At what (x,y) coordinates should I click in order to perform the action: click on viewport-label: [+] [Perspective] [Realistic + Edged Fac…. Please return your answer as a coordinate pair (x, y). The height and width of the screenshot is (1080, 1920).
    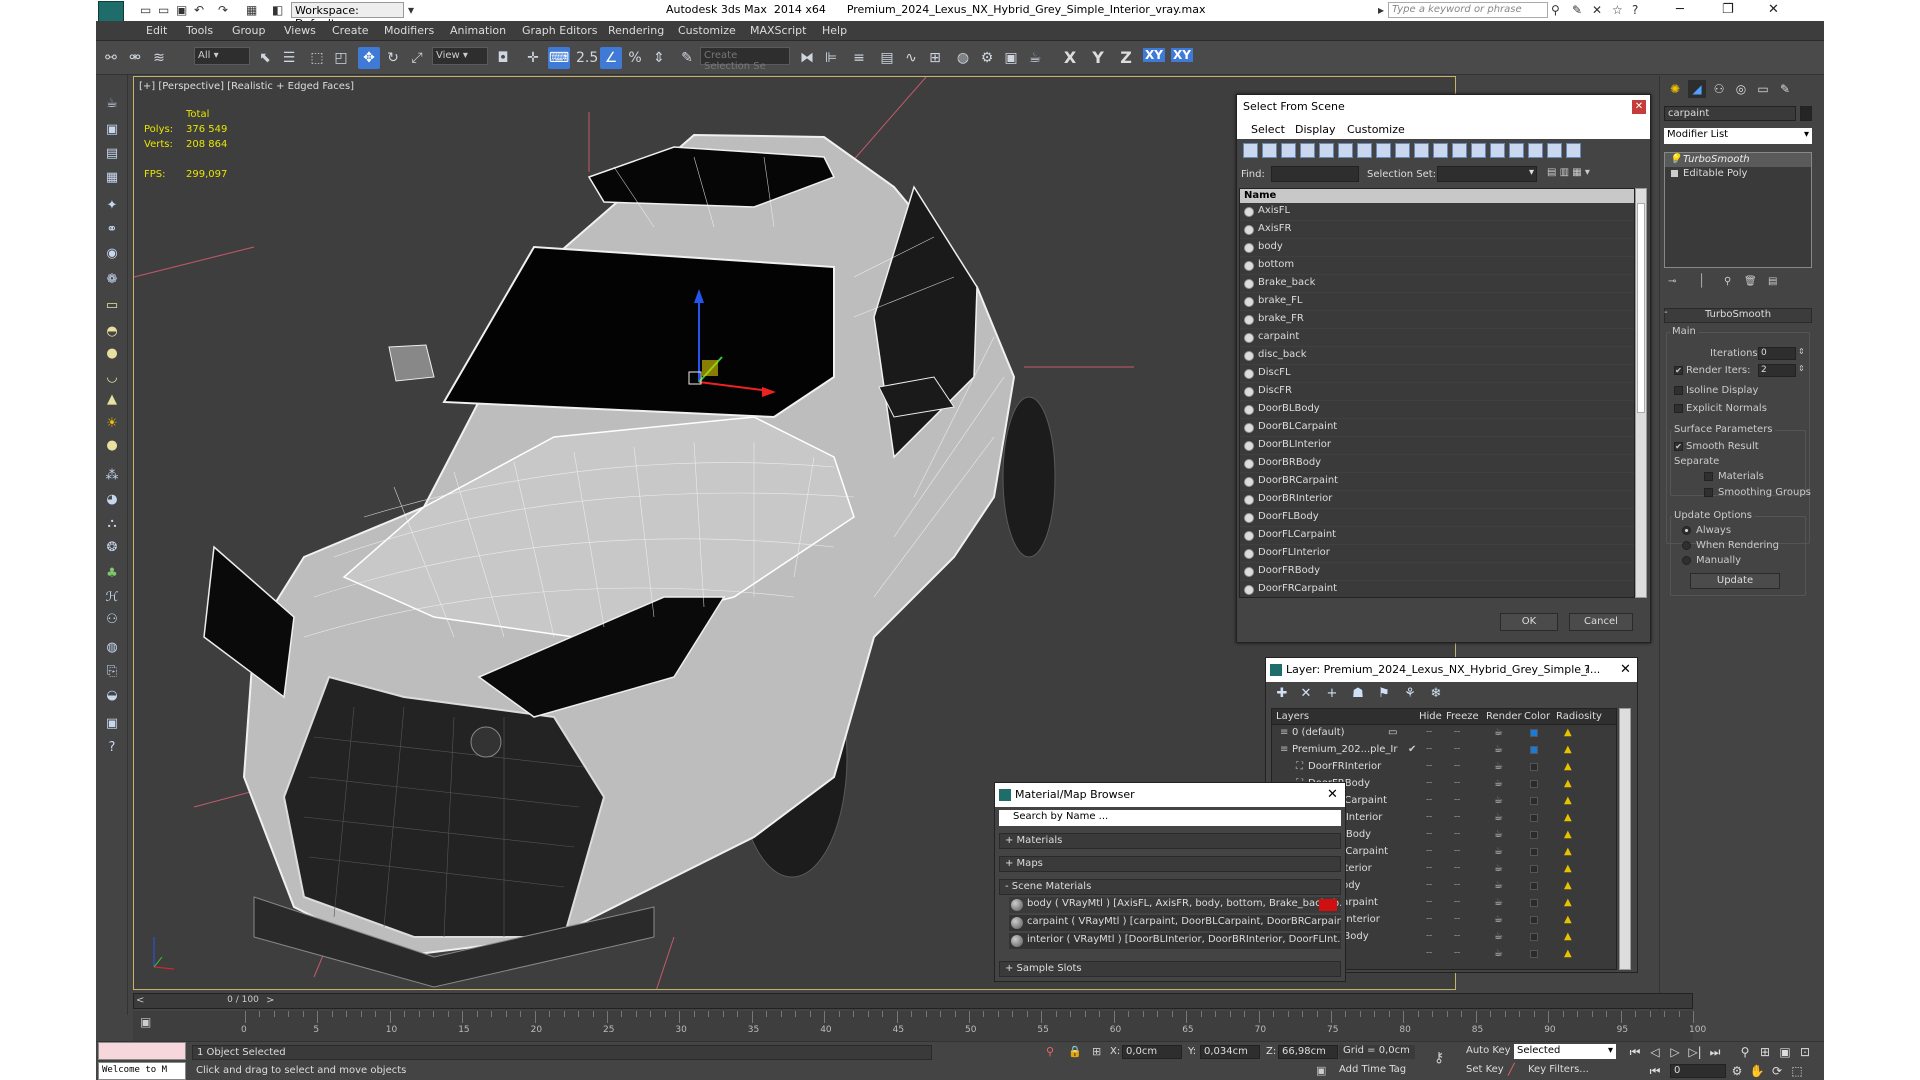
    Looking at the image, I should click on (246, 86).